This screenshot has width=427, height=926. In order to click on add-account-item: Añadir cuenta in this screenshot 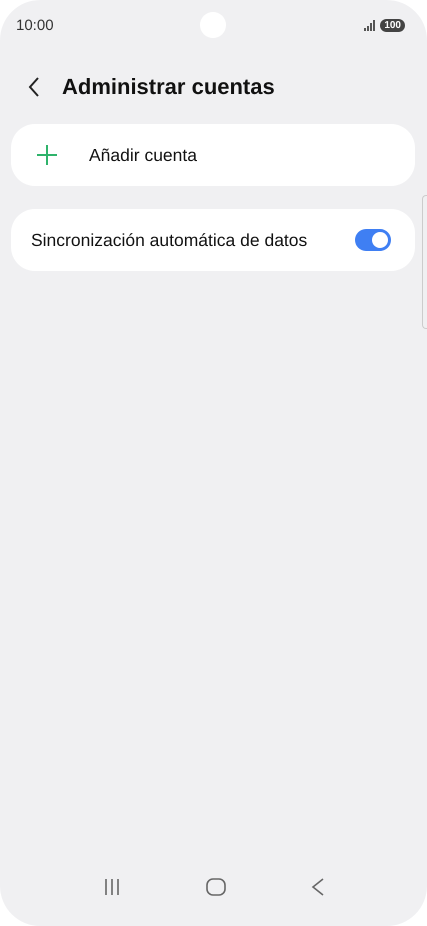, I will do `click(213, 155)`.